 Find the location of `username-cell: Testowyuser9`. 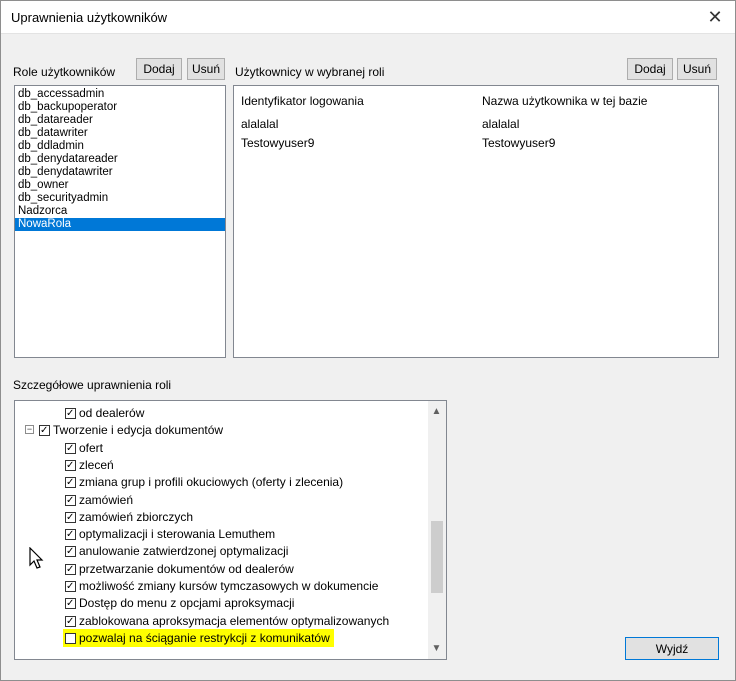

username-cell: Testowyuser9 is located at coordinates (519, 143).